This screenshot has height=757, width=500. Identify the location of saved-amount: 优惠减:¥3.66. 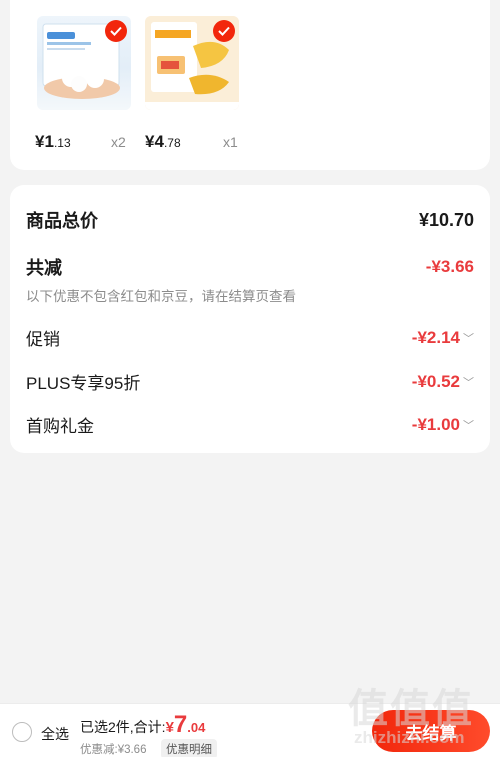
(113, 750).